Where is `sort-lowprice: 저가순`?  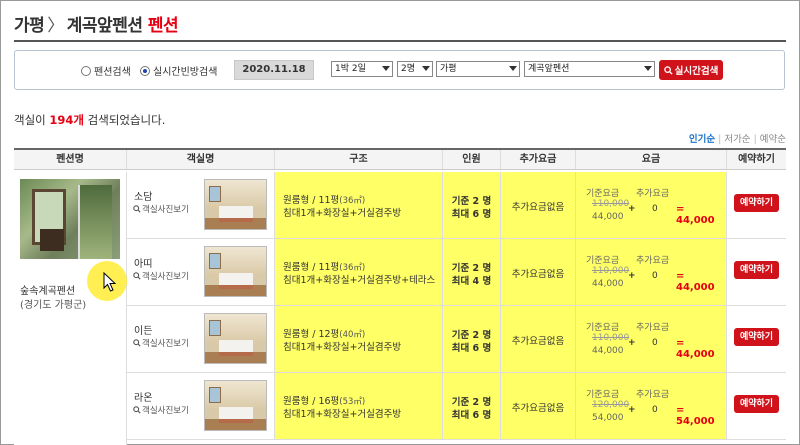
sort-lowprice: 저가순 is located at coordinates (737, 139).